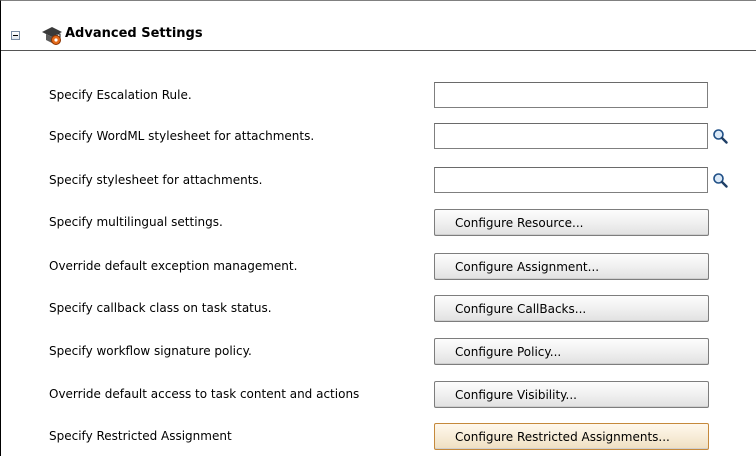 This screenshot has width=756, height=456. Describe the element at coordinates (378, 181) in the screenshot. I see `stylesheet-row: Specify stylesheet for attachments.` at that location.